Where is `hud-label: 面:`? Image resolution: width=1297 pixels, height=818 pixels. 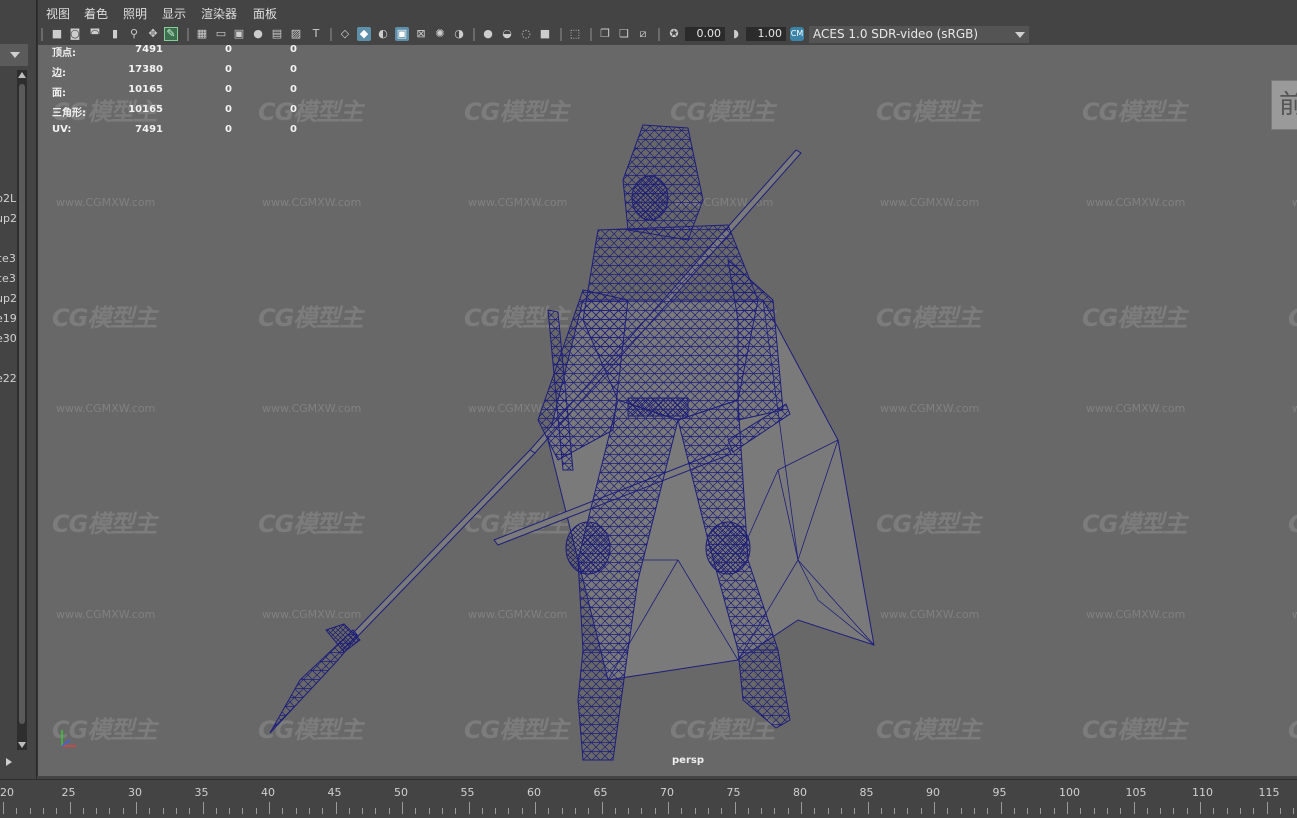 hud-label: 面: is located at coordinates (59, 93).